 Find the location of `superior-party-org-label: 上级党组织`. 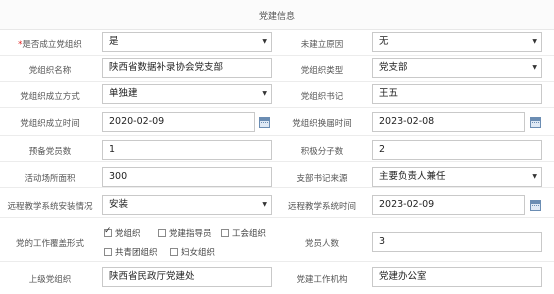

superior-party-org-label: 上级党组织 is located at coordinates (50, 280).